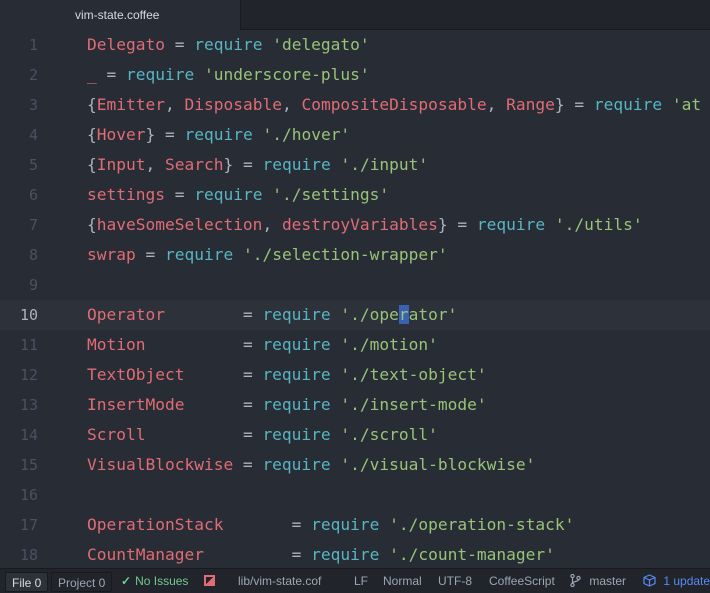  What do you see at coordinates (19, 435) in the screenshot?
I see `line-number: 14` at bounding box center [19, 435].